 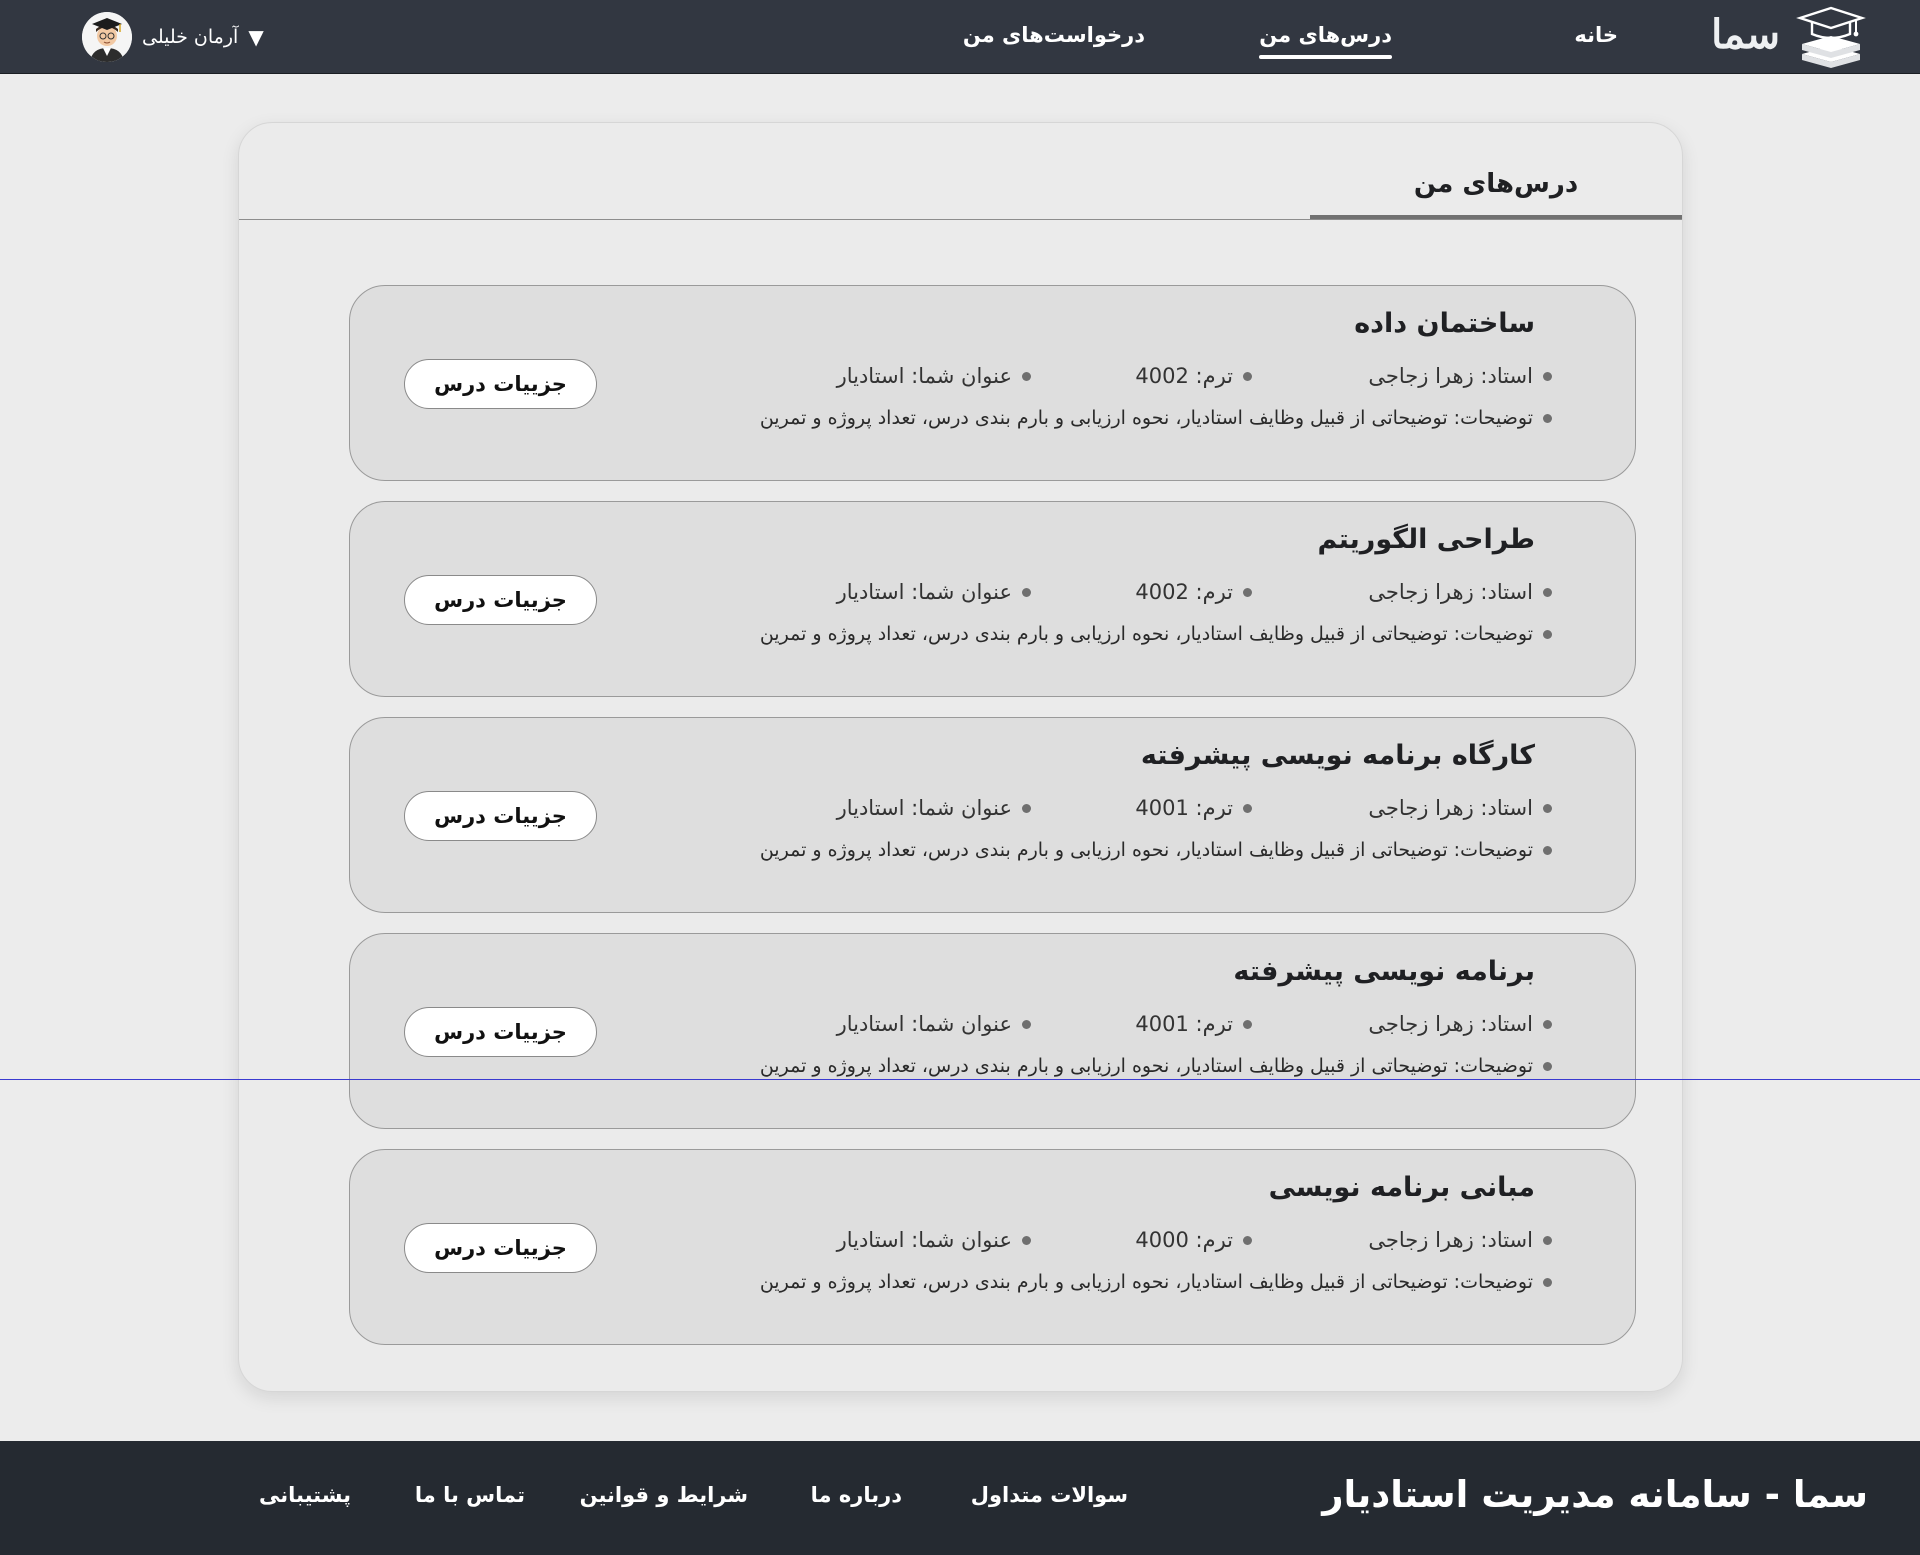 I want to click on graduation-cap-logo-icon, so click(x=1831, y=38).